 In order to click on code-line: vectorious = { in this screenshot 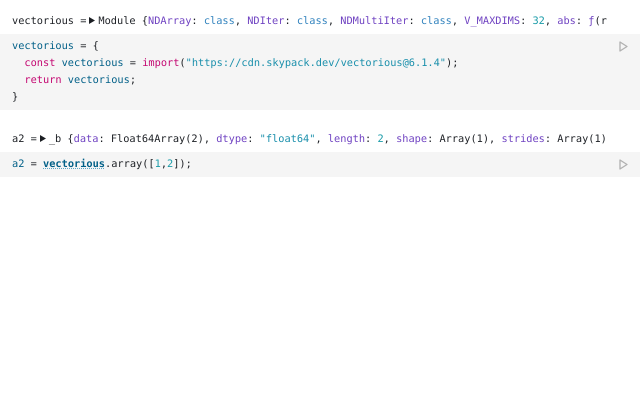, I will do `click(56, 46)`.